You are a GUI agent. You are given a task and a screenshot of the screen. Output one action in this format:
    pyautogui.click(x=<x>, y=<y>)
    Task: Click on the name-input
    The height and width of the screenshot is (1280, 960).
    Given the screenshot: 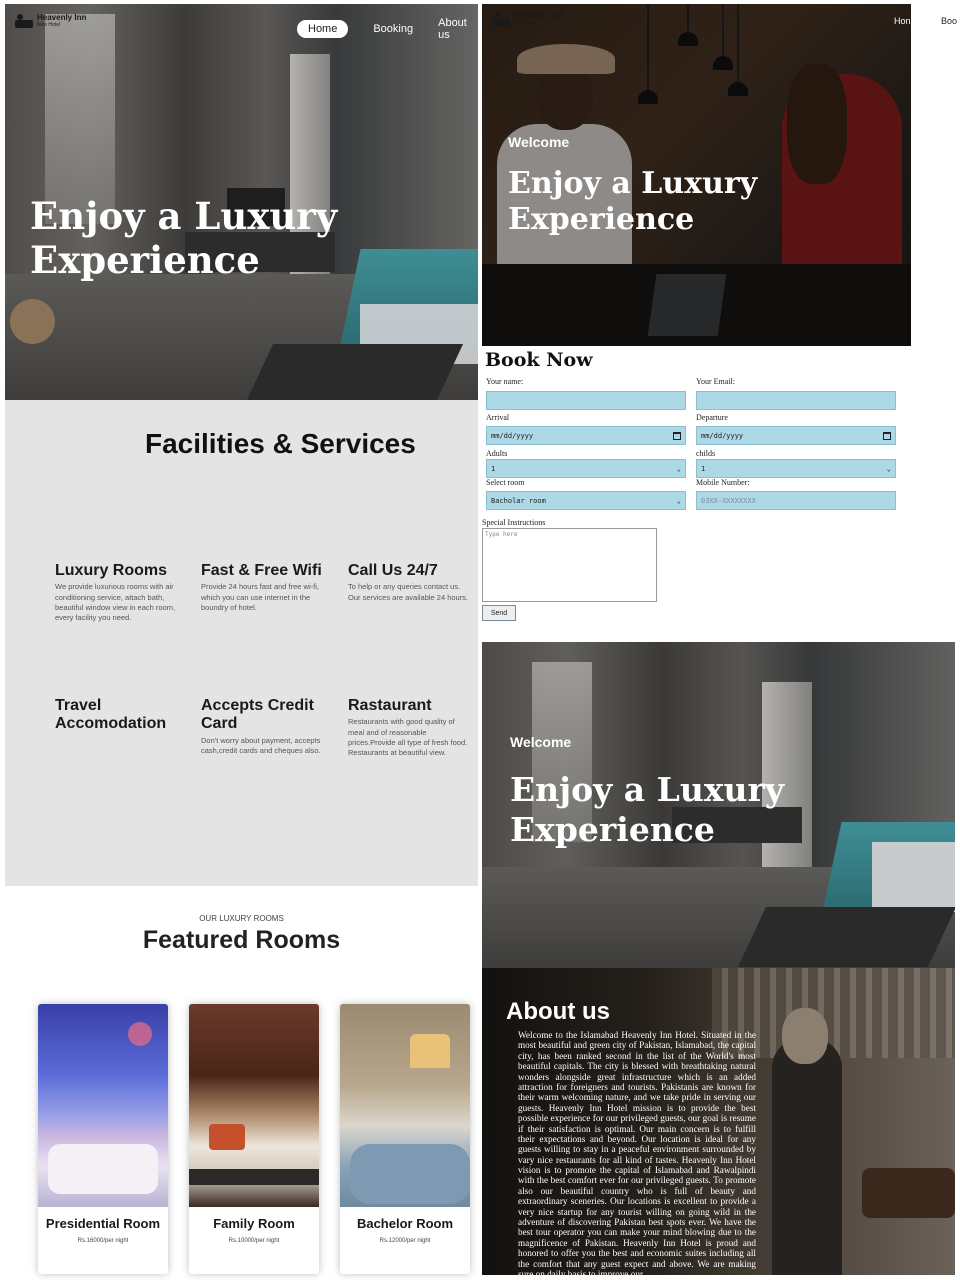 What is the action you would take?
    pyautogui.click(x=586, y=400)
    